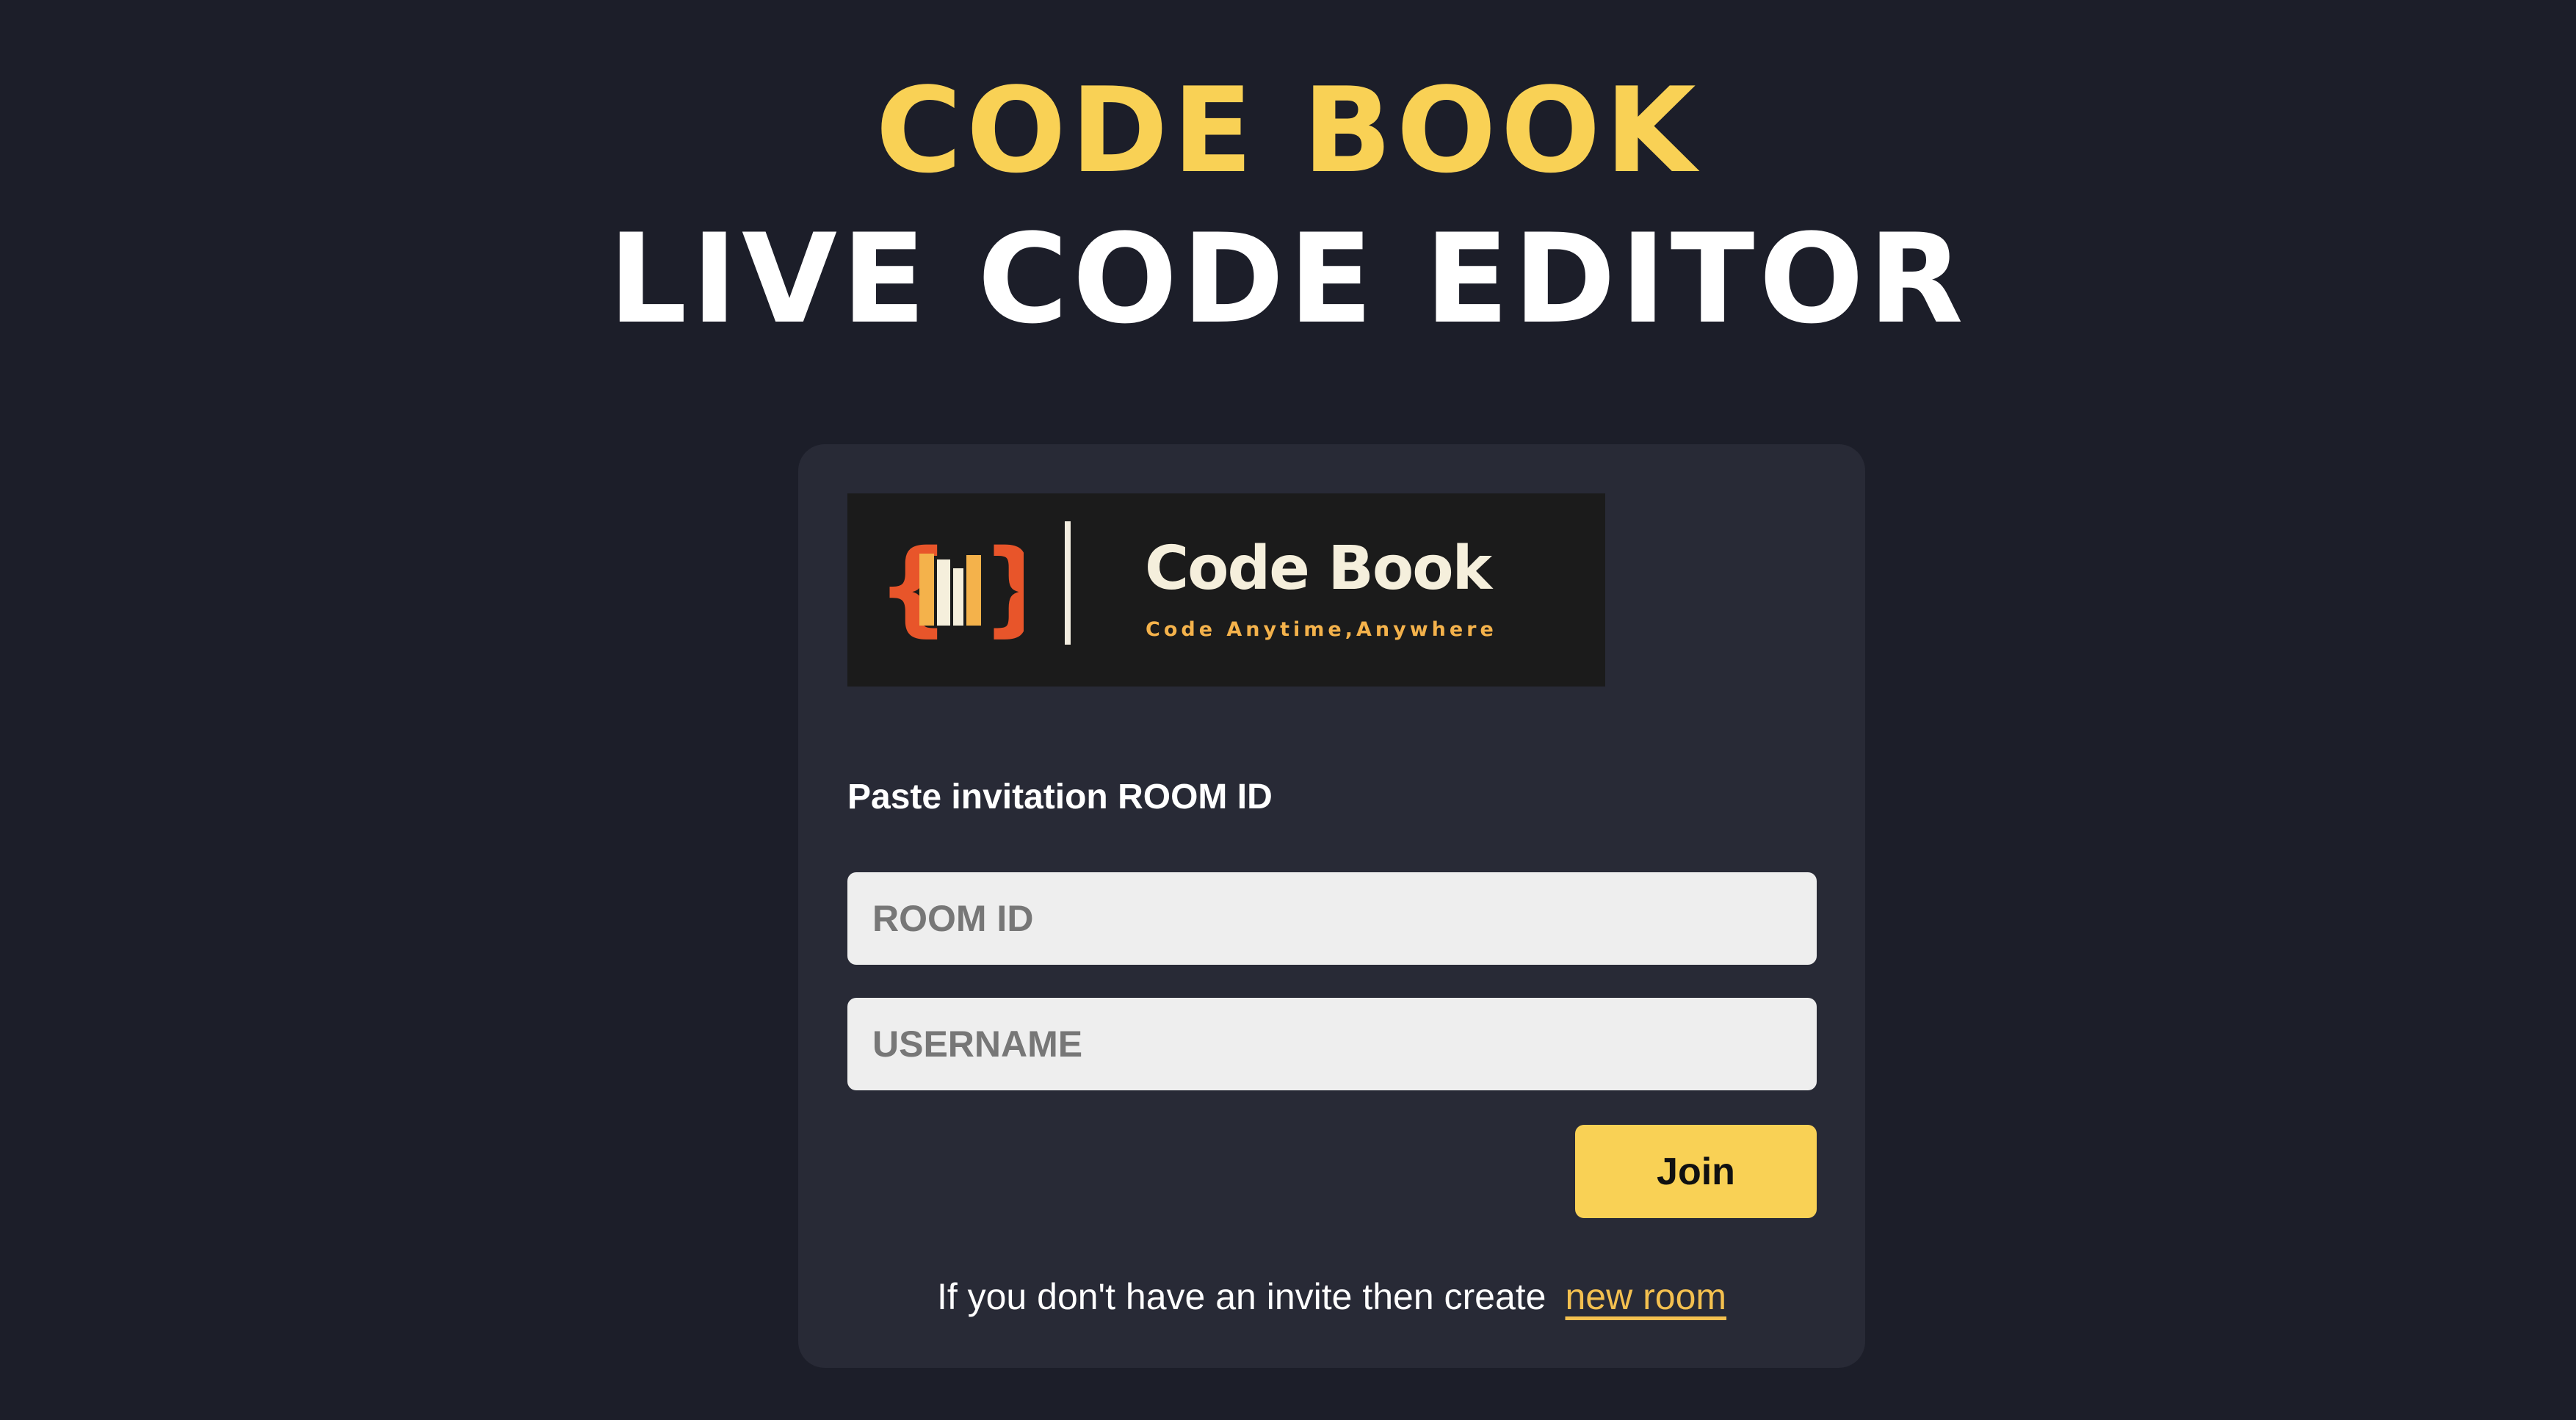 This screenshot has width=2576, height=1420. Describe the element at coordinates (1321, 629) in the screenshot. I see `logo-tagline: Code Anytime,Anywhere` at that location.